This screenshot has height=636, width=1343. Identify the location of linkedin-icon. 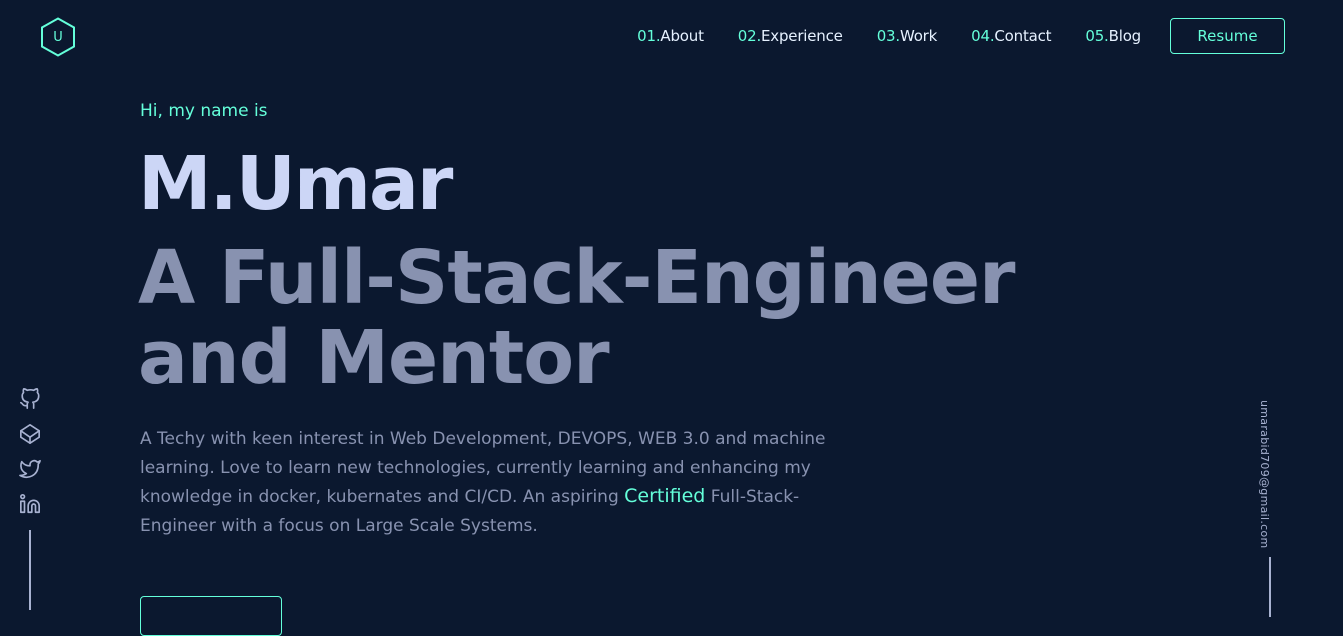
(30, 504).